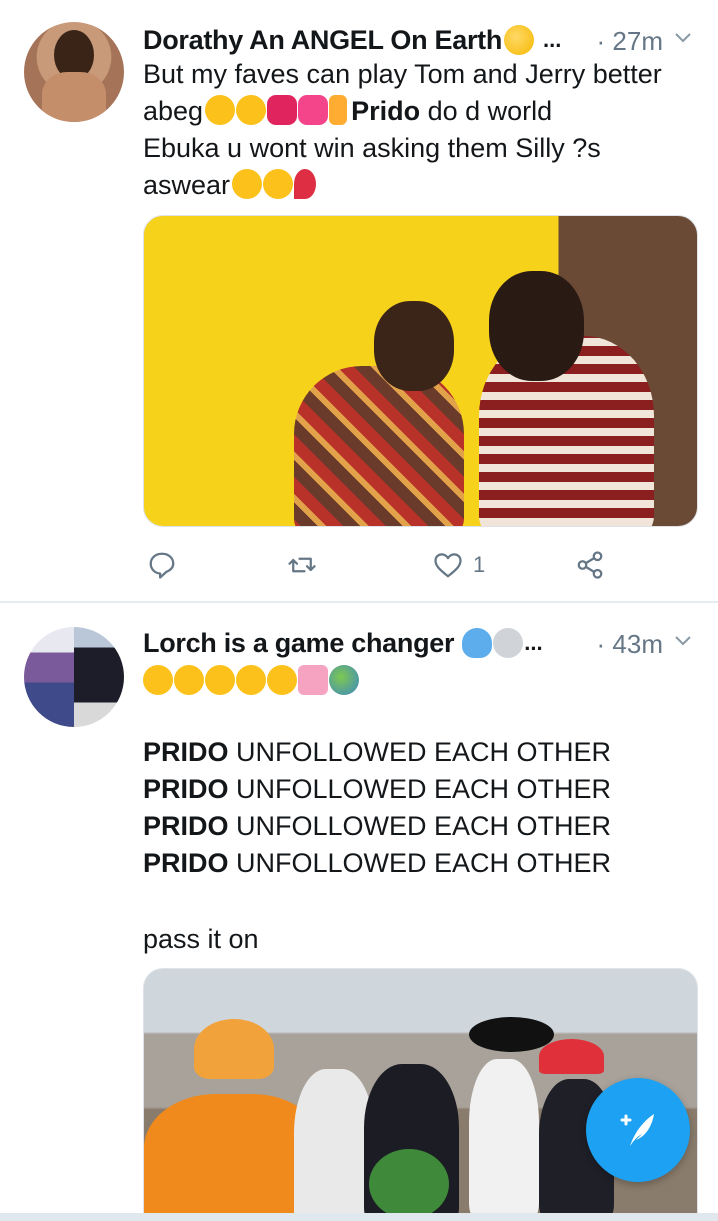 This screenshot has width=718, height=1221. What do you see at coordinates (448, 565) in the screenshot?
I see `heart-icon` at bounding box center [448, 565].